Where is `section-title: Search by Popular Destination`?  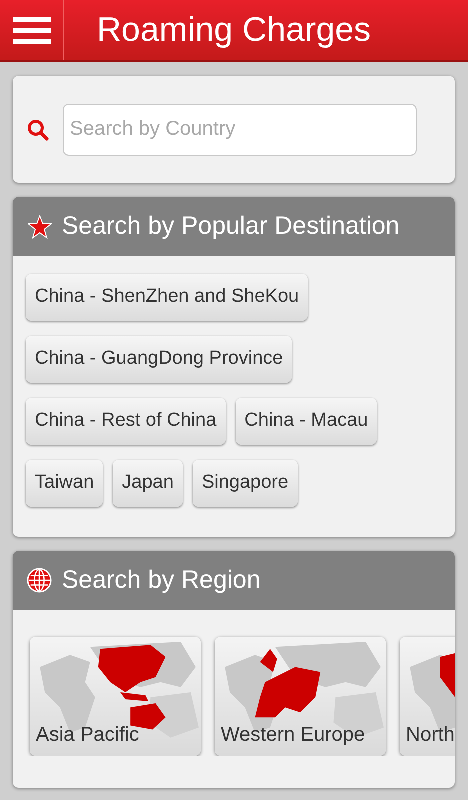
section-title: Search by Popular Destination is located at coordinates (231, 226).